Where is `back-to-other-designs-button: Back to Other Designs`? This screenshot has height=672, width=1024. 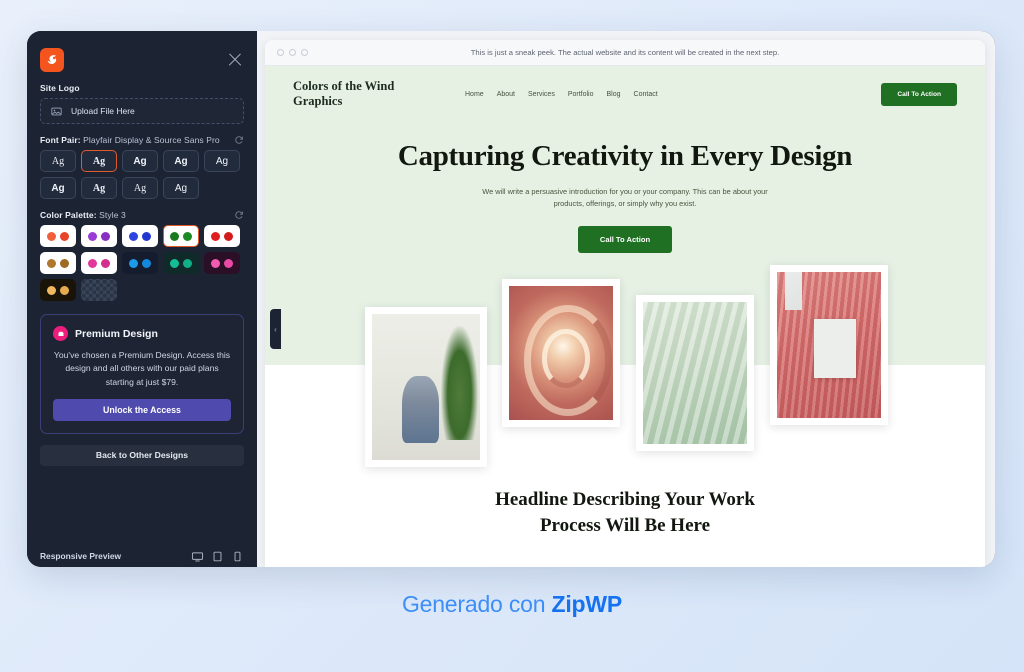
back-to-other-designs-button: Back to Other Designs is located at coordinates (142, 455).